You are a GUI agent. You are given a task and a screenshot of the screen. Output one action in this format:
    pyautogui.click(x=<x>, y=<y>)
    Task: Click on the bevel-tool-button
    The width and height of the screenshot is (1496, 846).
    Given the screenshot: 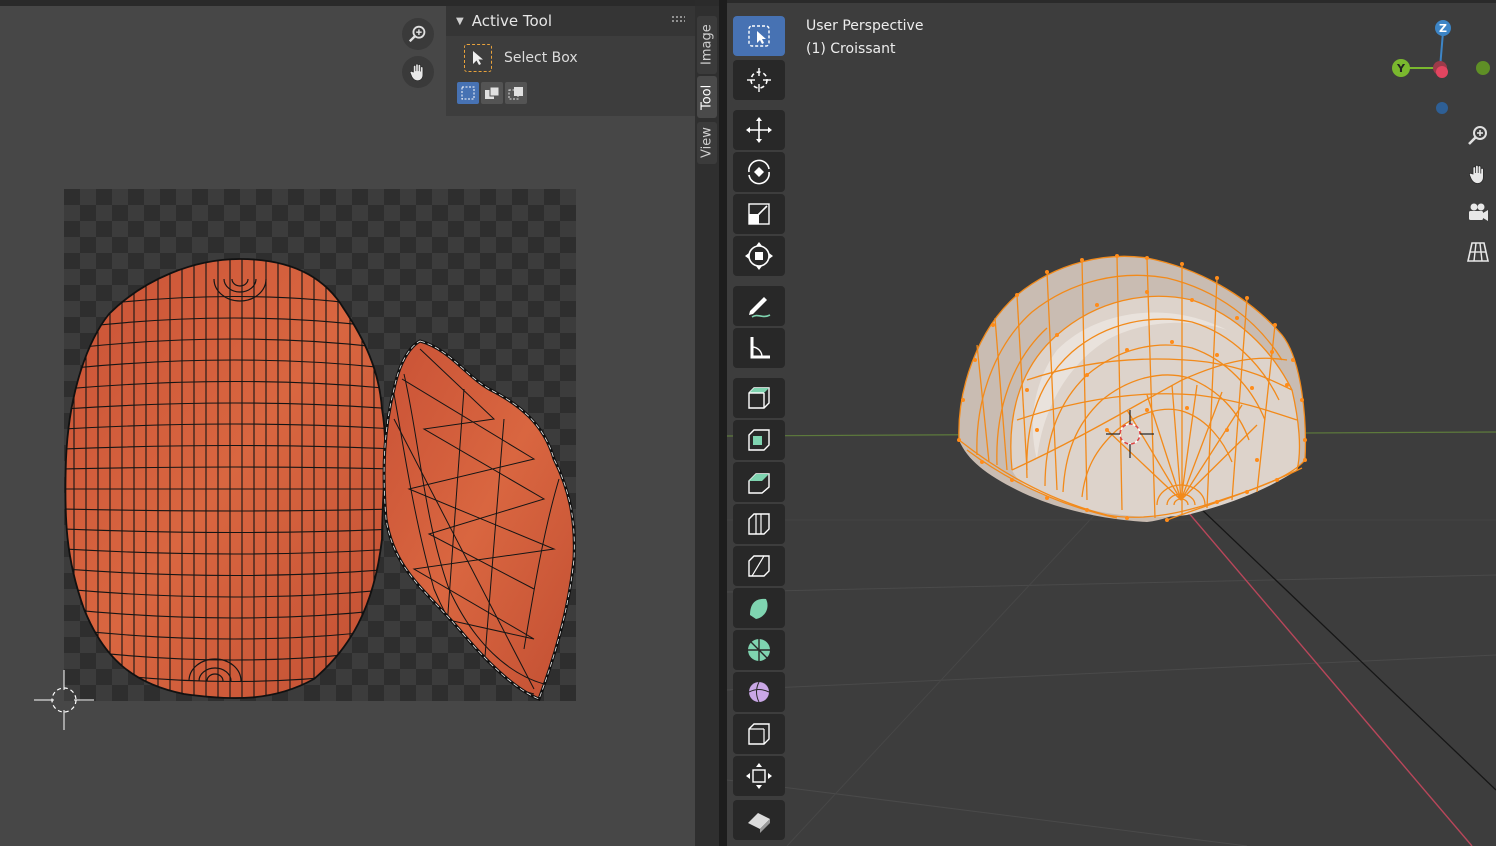 What is the action you would take?
    pyautogui.click(x=759, y=524)
    